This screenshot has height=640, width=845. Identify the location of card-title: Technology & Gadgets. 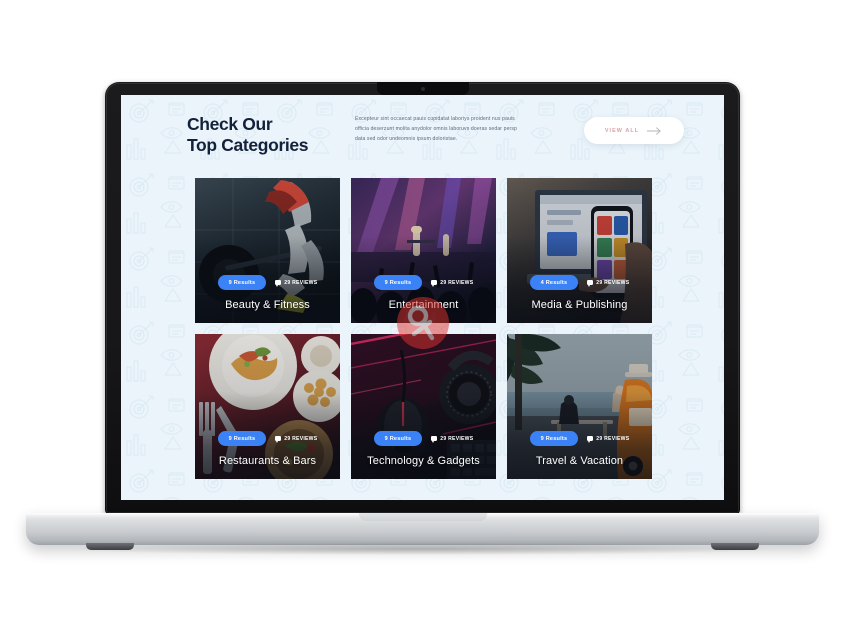
(423, 461).